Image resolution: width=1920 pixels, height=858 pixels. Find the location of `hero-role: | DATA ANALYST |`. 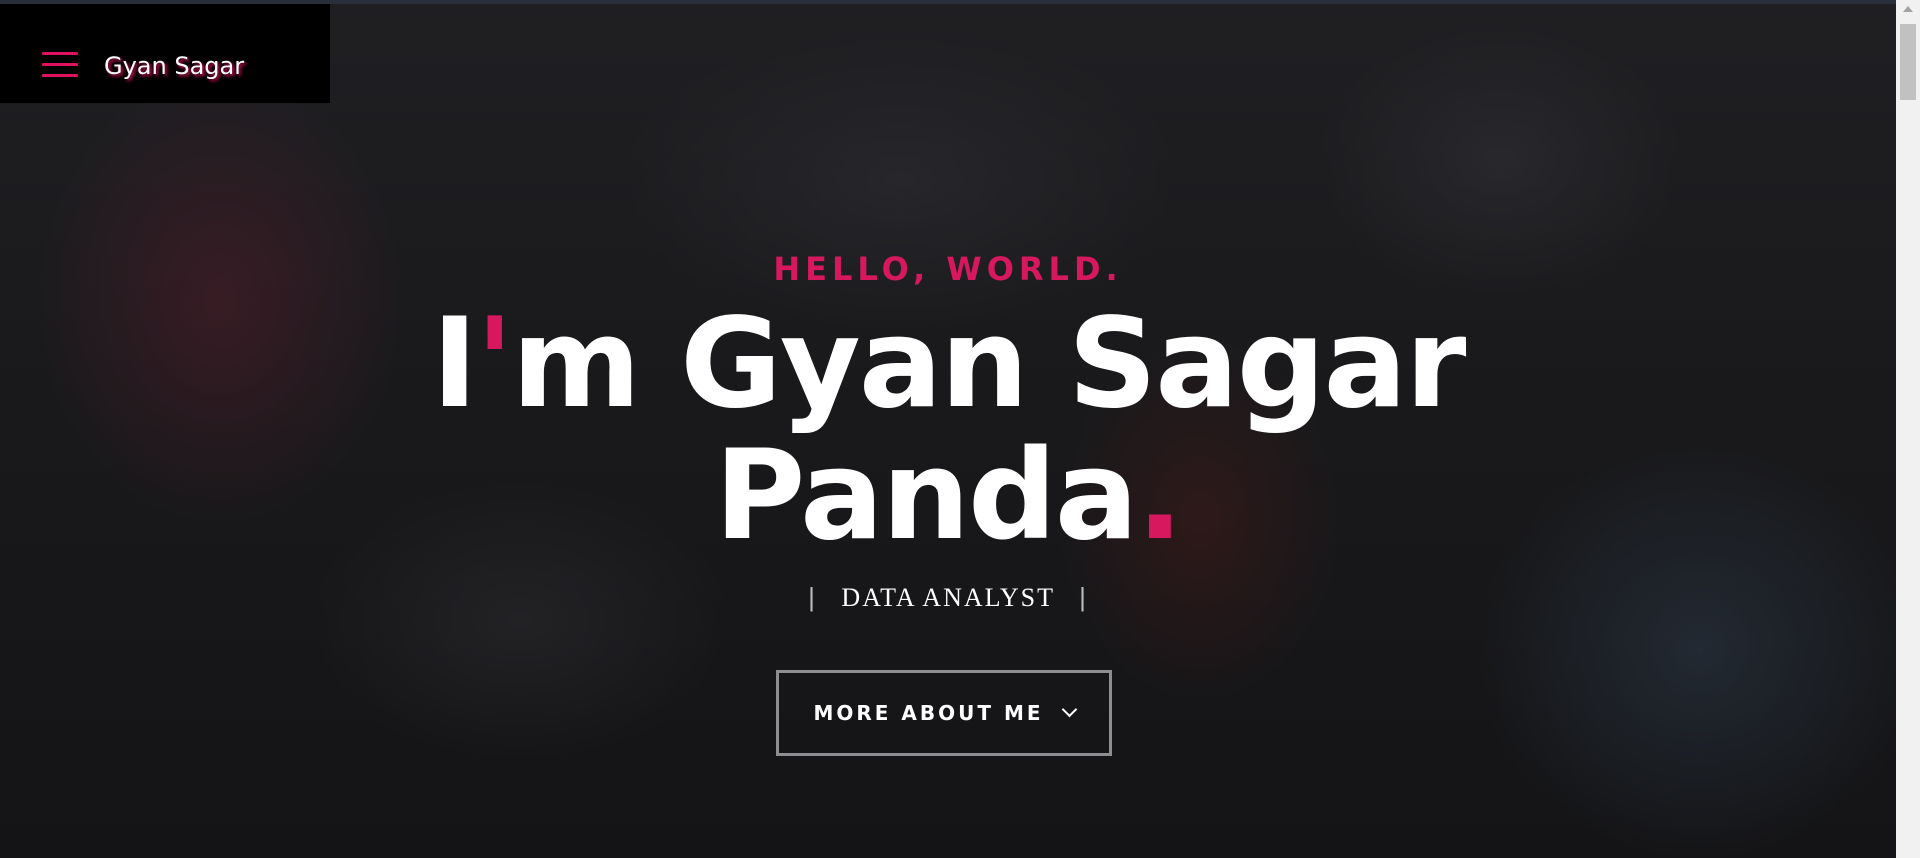

hero-role: | DATA ANALYST | is located at coordinates (948, 597).